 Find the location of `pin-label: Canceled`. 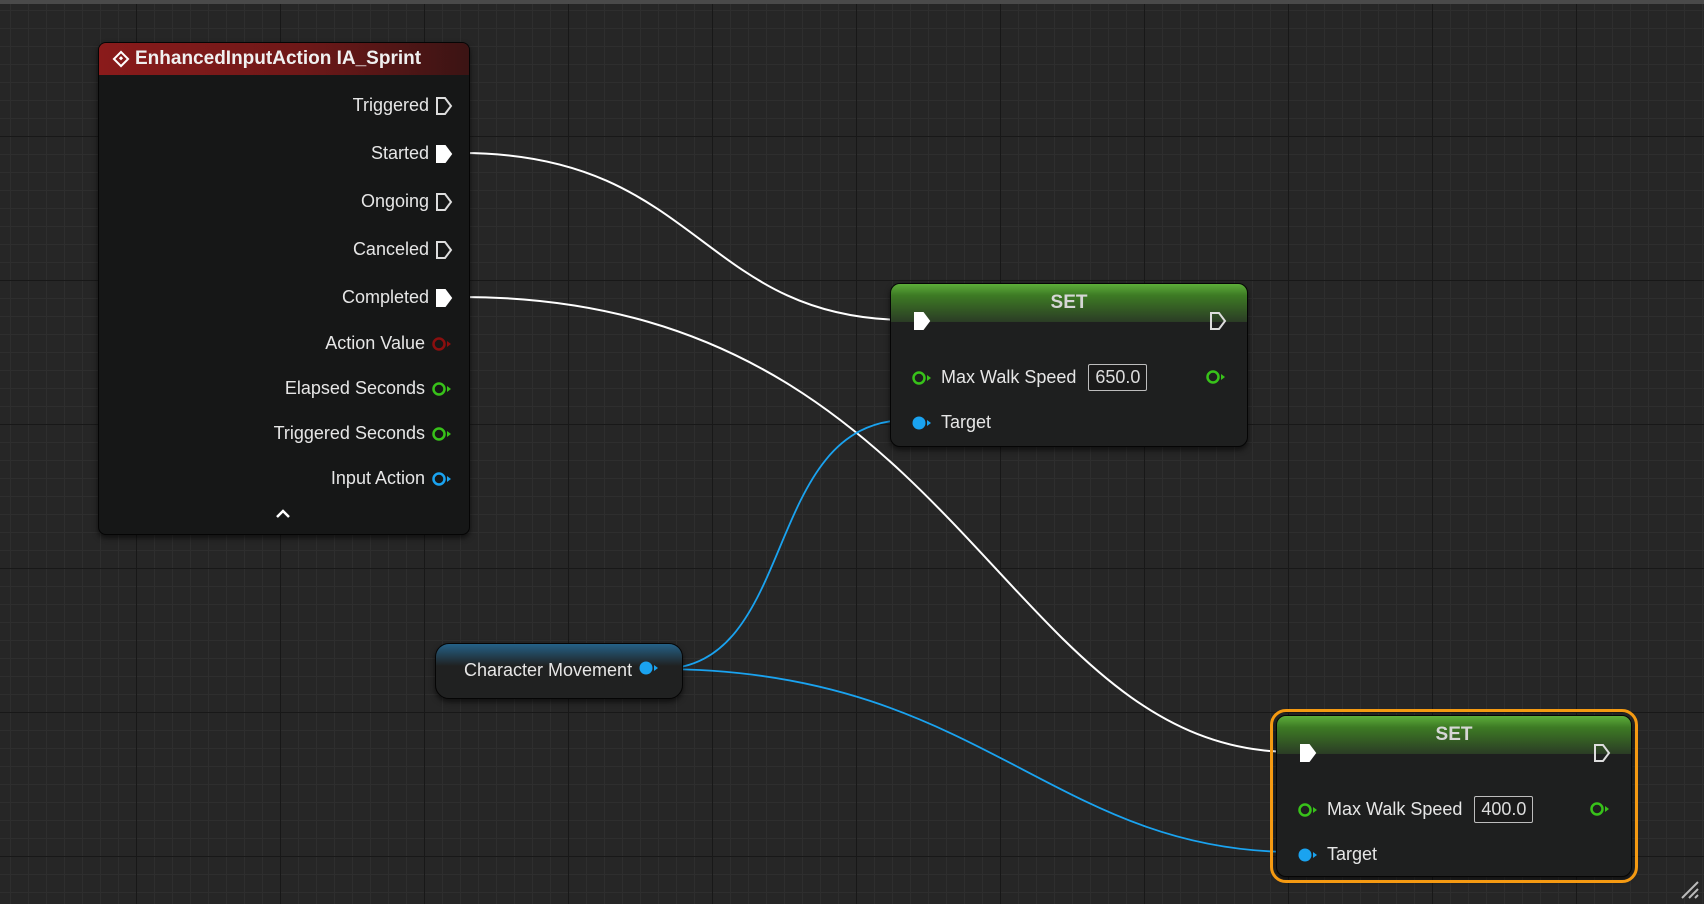

pin-label: Canceled is located at coordinates (390, 249).